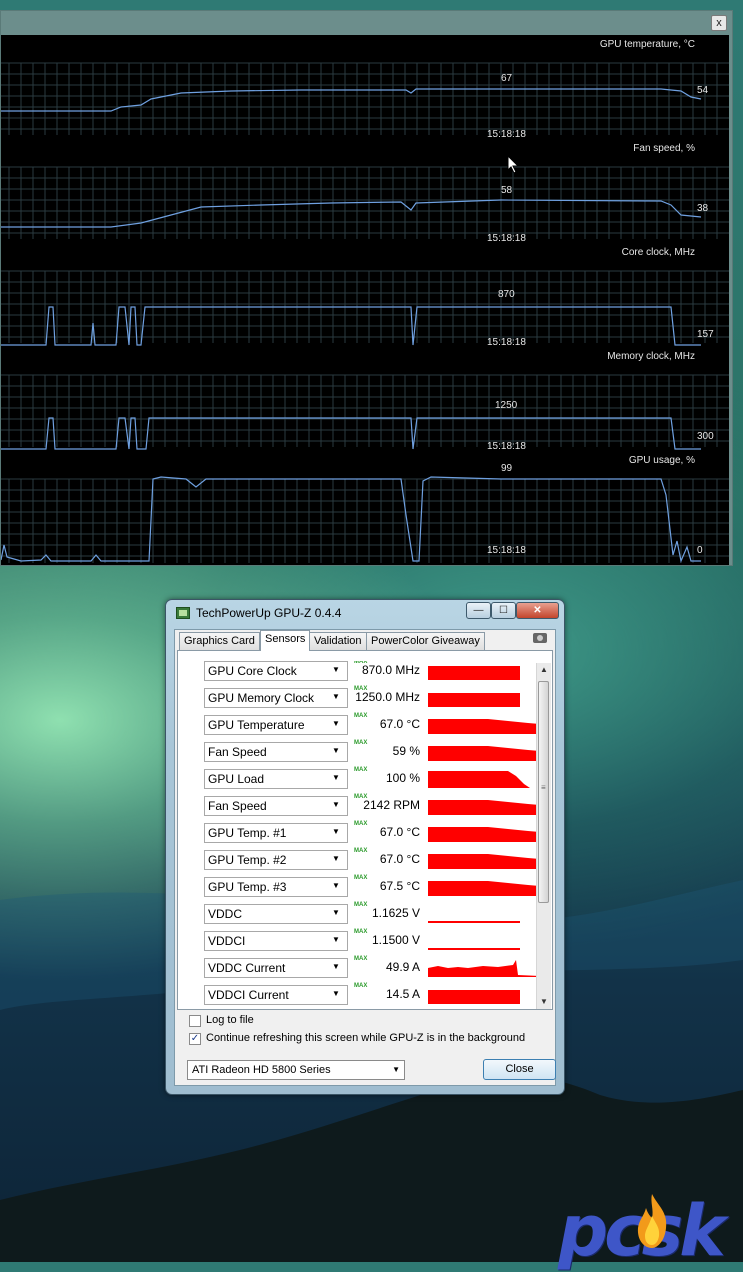 The width and height of the screenshot is (743, 1272). What do you see at coordinates (276, 833) in the screenshot?
I see `sensor-name-dropdown: GPU Temp. #1` at bounding box center [276, 833].